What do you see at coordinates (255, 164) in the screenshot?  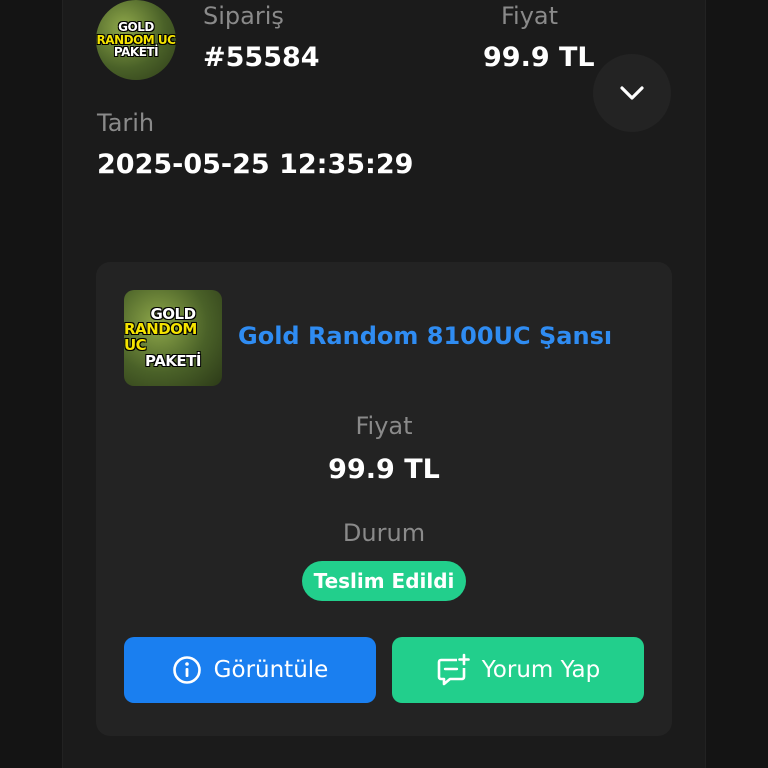 I see `order-date: 2025-05-25 12:35:29` at bounding box center [255, 164].